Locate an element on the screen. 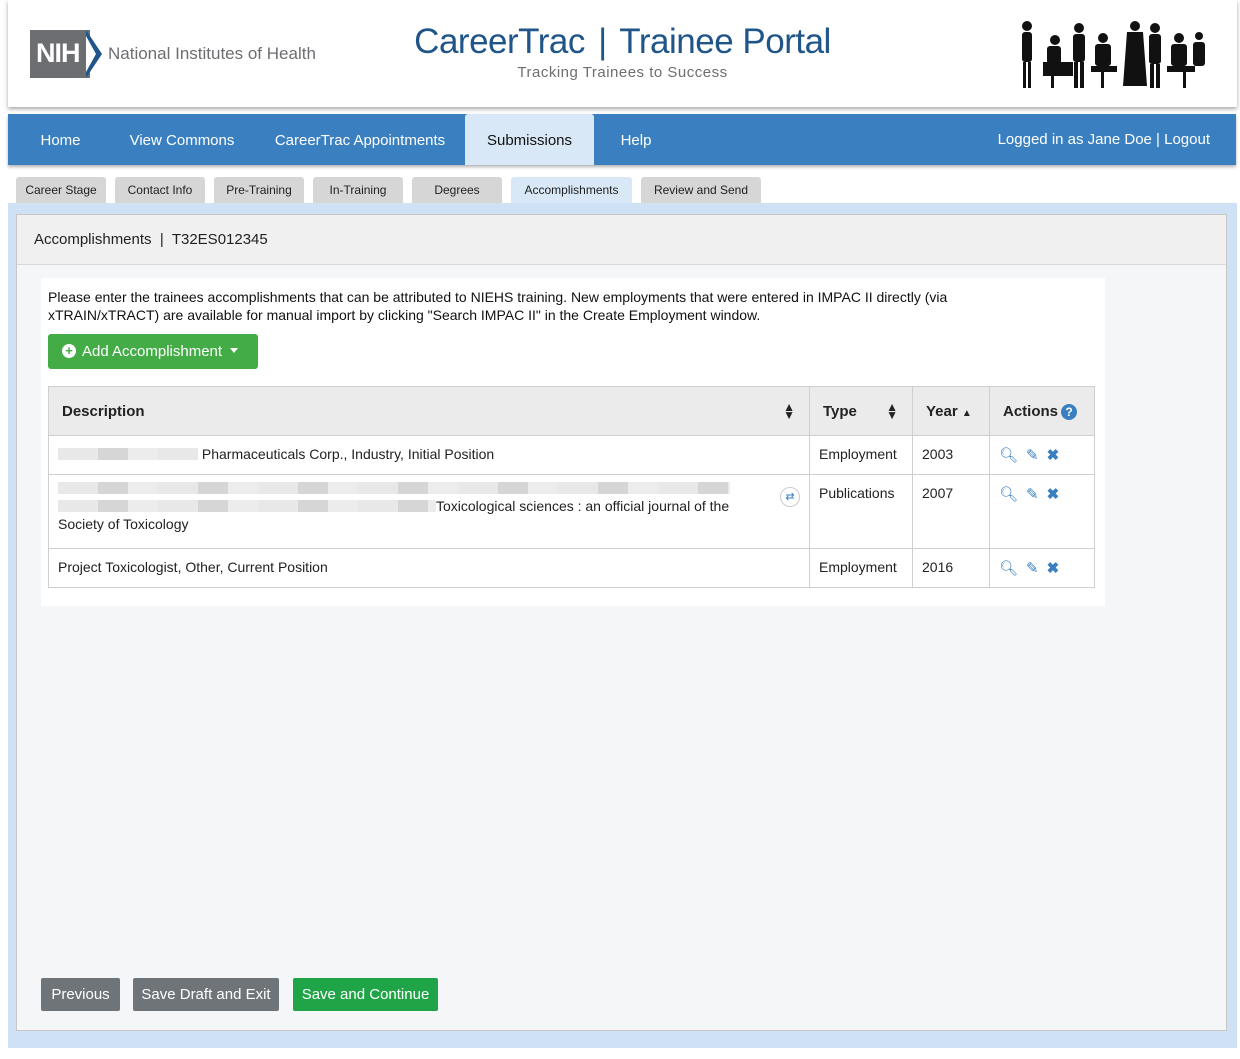  add-accomplishment-label: Add Accomplishment is located at coordinates (152, 351).